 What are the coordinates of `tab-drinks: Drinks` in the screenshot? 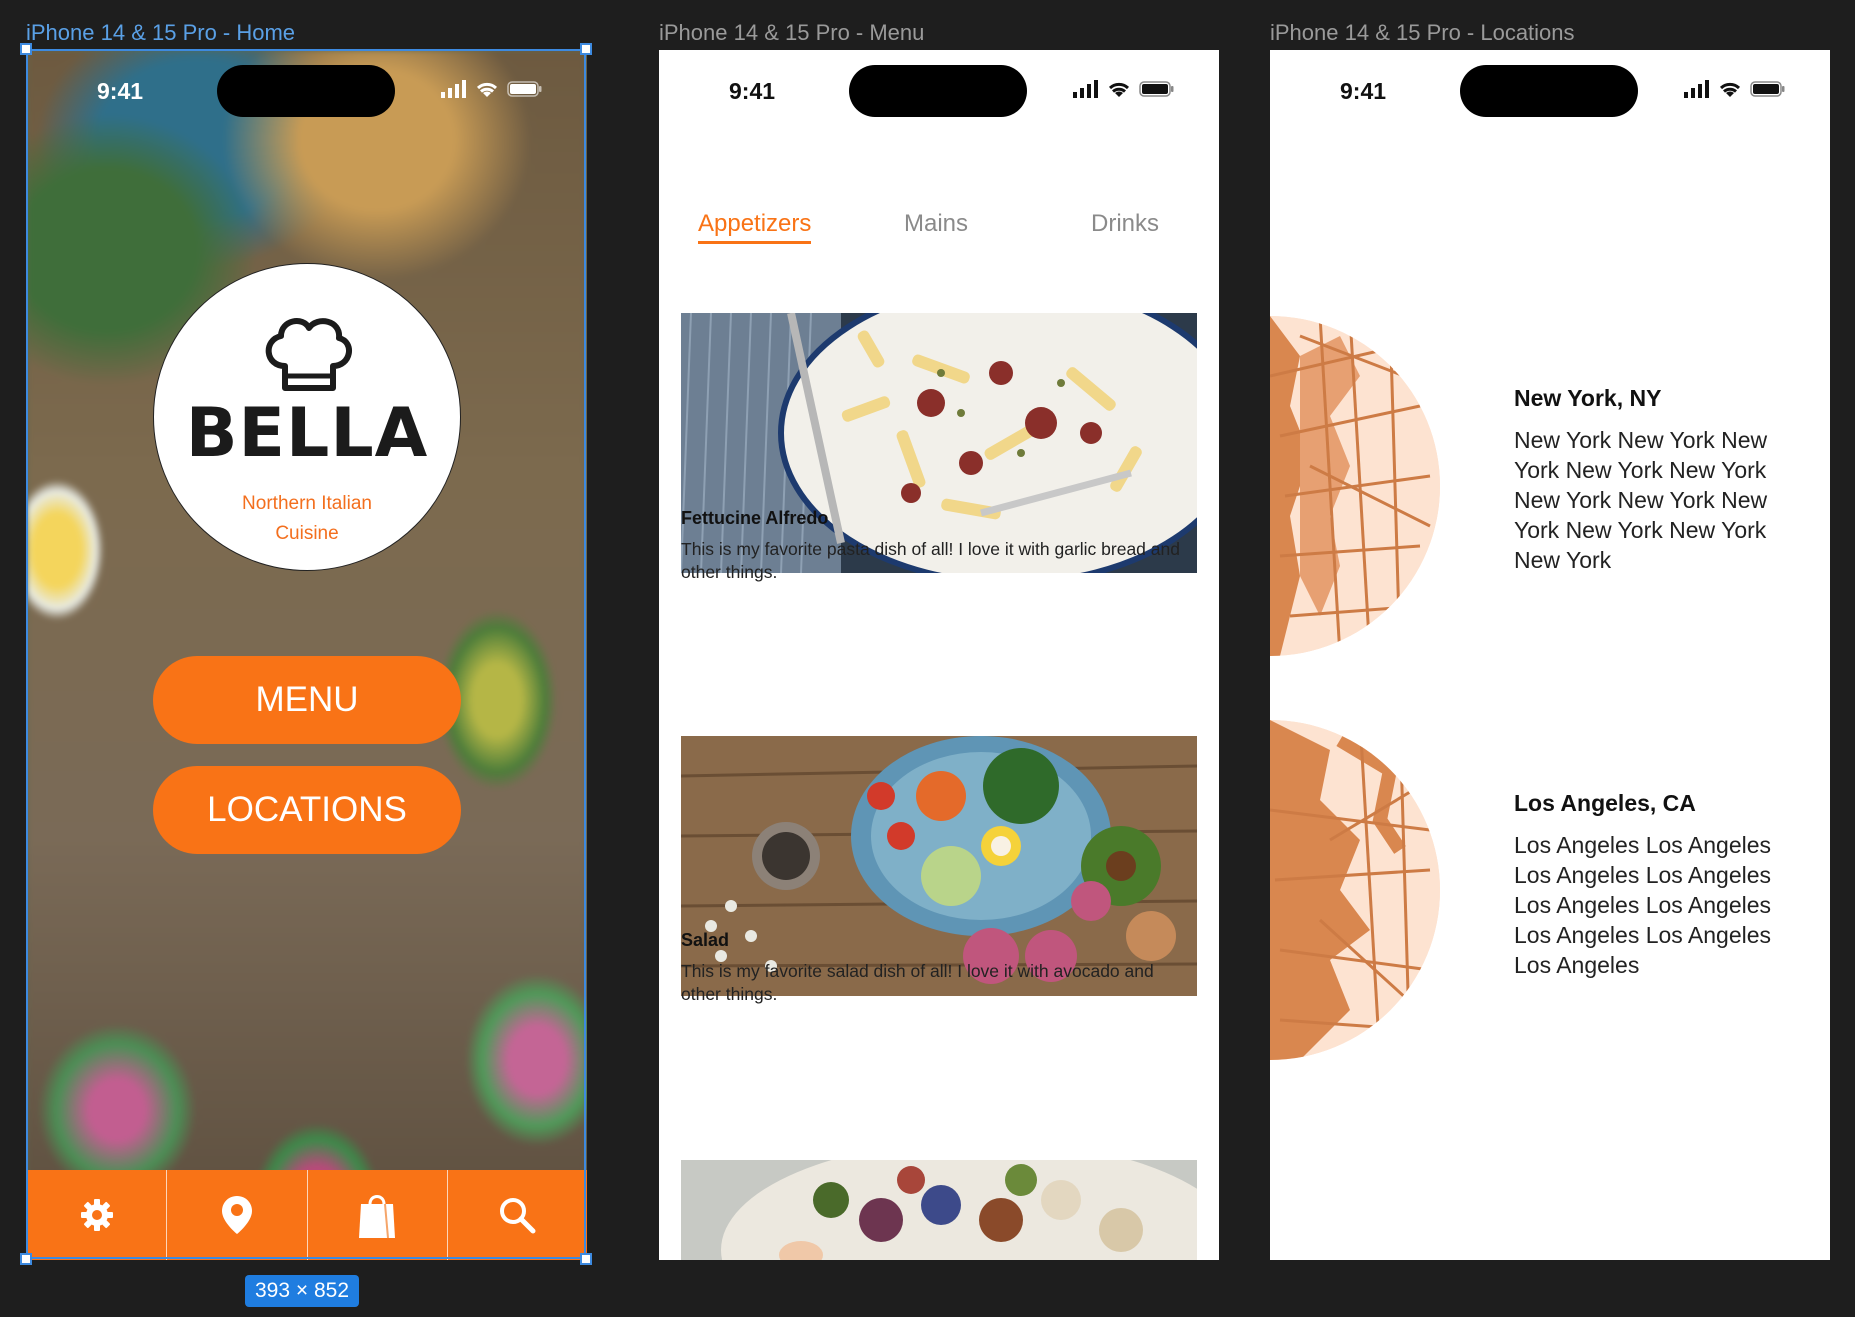 It's located at (1125, 224).